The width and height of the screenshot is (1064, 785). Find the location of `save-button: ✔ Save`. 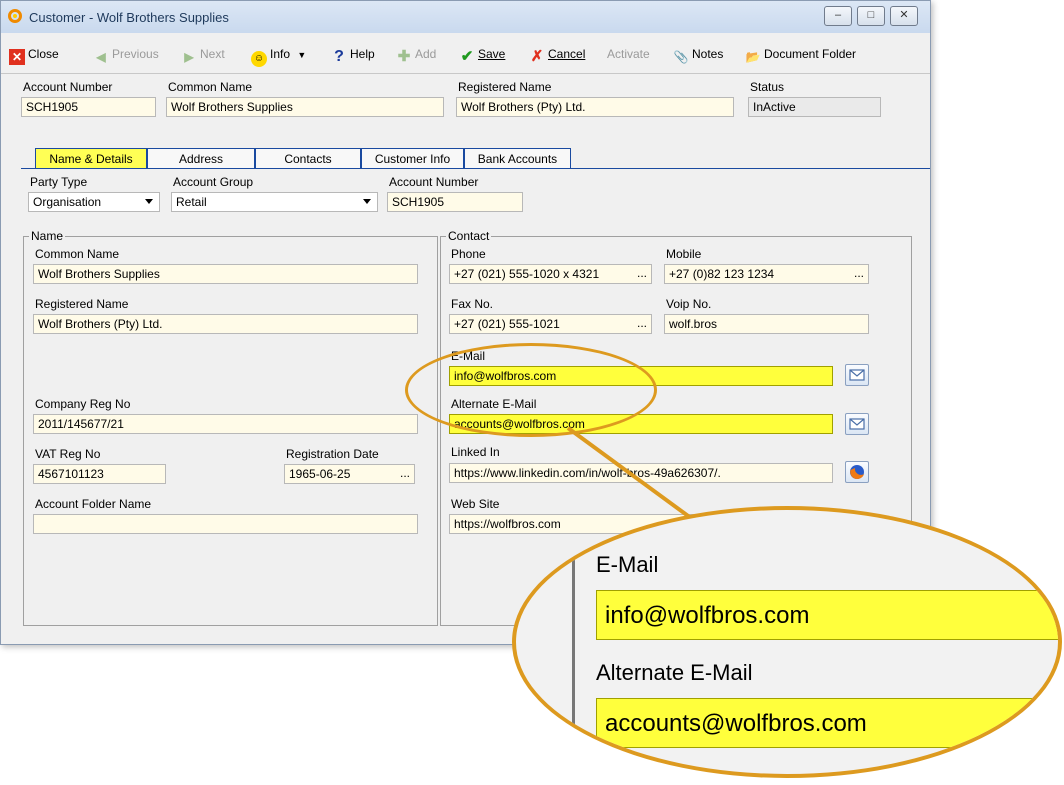

save-button: ✔ Save is located at coordinates (482, 56).